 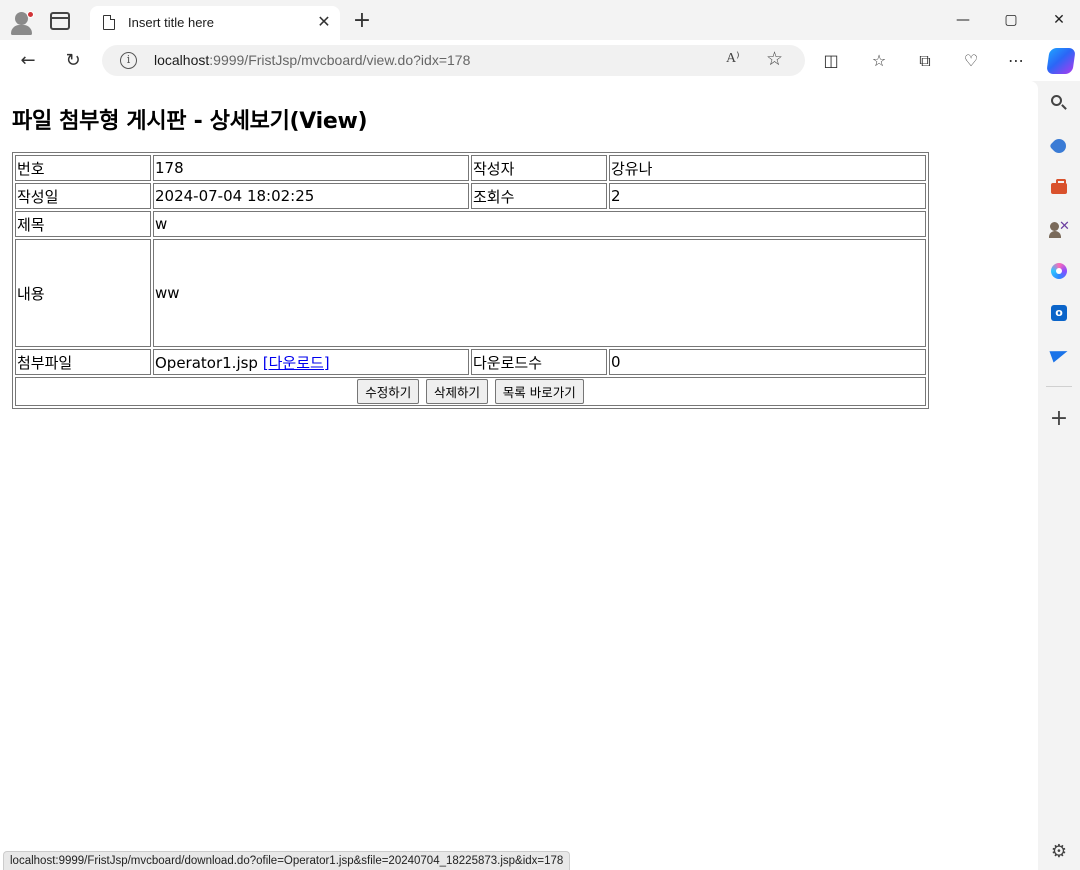 What do you see at coordinates (340, 60) in the screenshot?
I see `url-path: :9999/FristJsp/mvcboard/view.do?idx=178` at bounding box center [340, 60].